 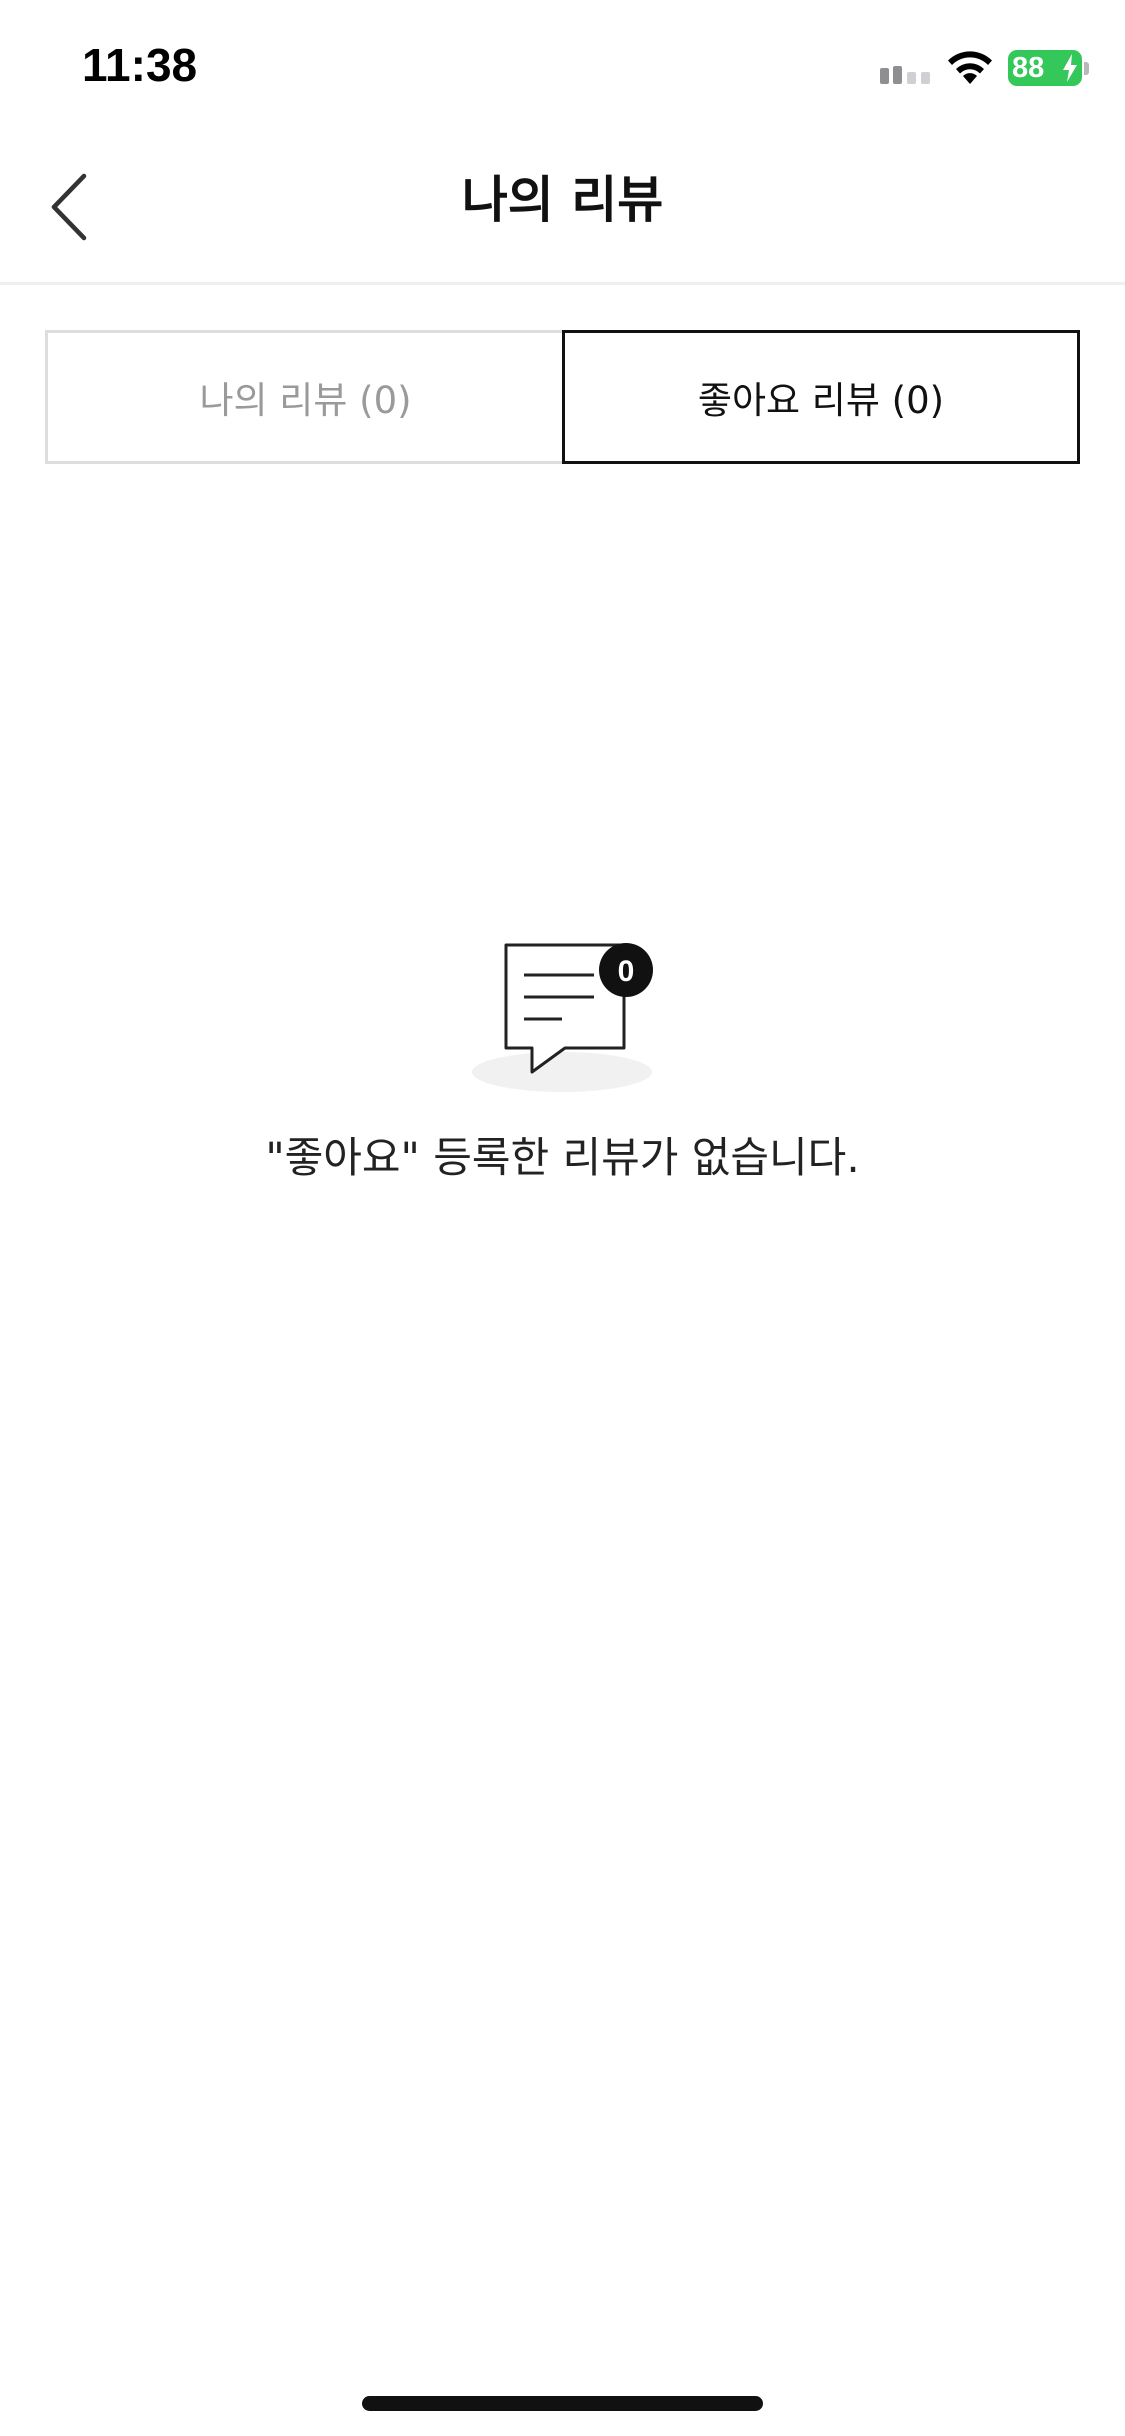 I want to click on review-tabs: 나의 리뷰 (0) 좋아요 리뷰 (0), so click(x=562, y=397).